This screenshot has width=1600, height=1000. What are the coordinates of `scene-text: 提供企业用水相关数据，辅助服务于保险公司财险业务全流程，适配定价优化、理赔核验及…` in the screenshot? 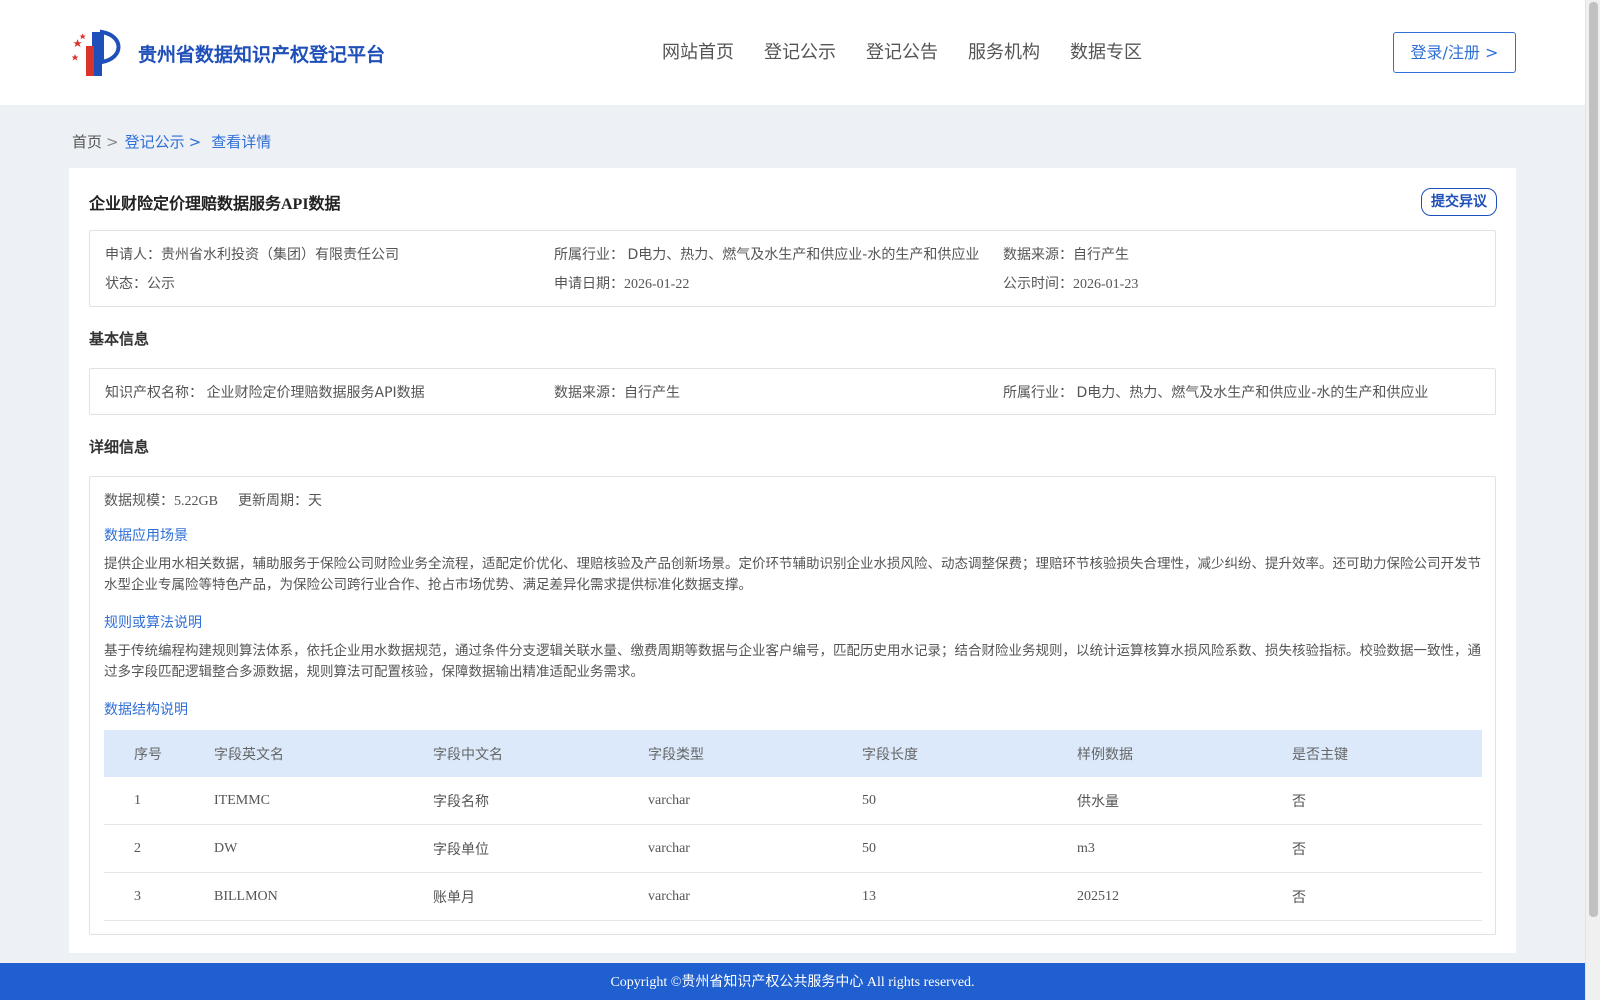 It's located at (792, 574).